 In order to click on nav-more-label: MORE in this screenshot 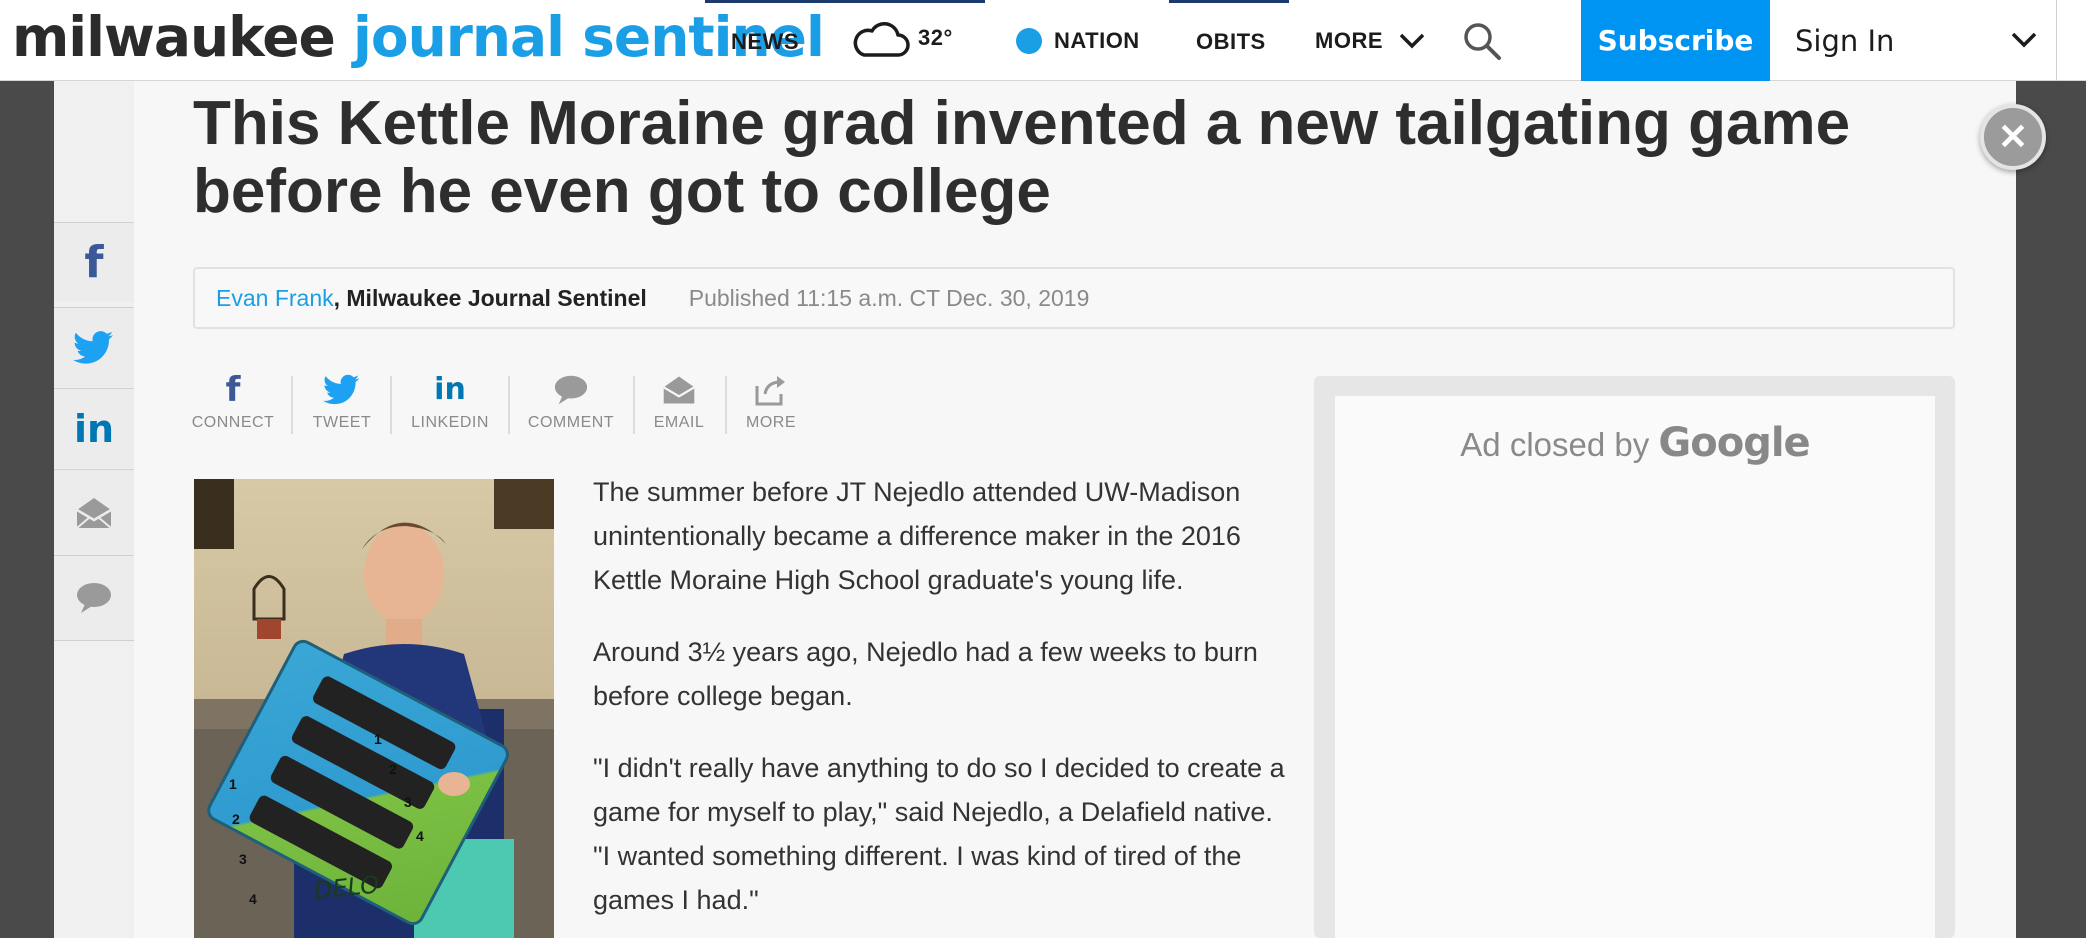, I will do `click(1349, 40)`.